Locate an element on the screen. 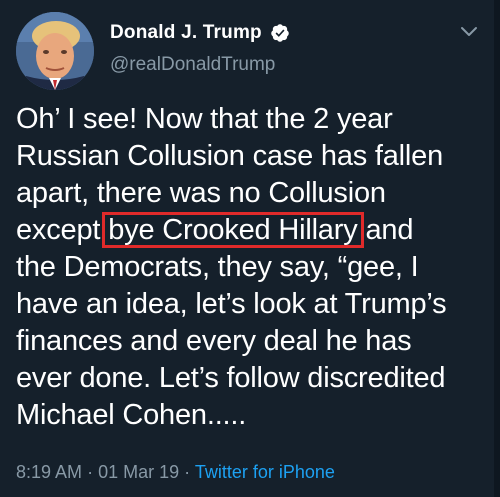  chevron-down-icon is located at coordinates (469, 32).